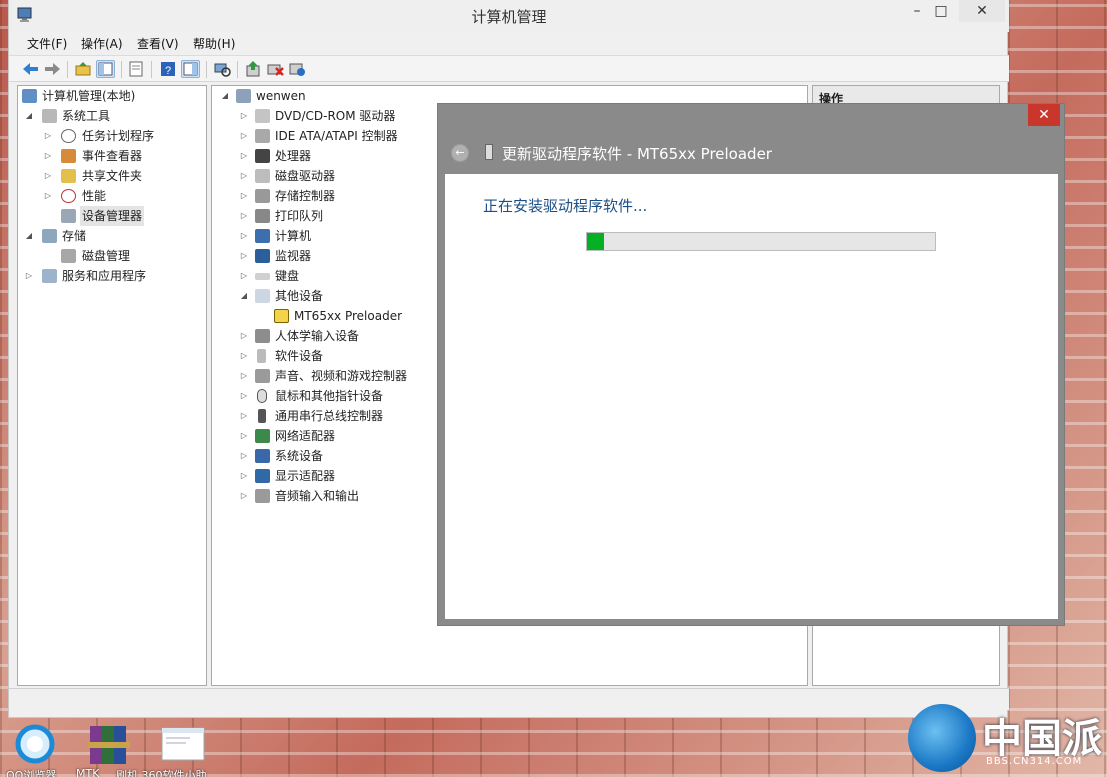  What do you see at coordinates (262, 476) in the screenshot?
I see `display-adapter-icon` at bounding box center [262, 476].